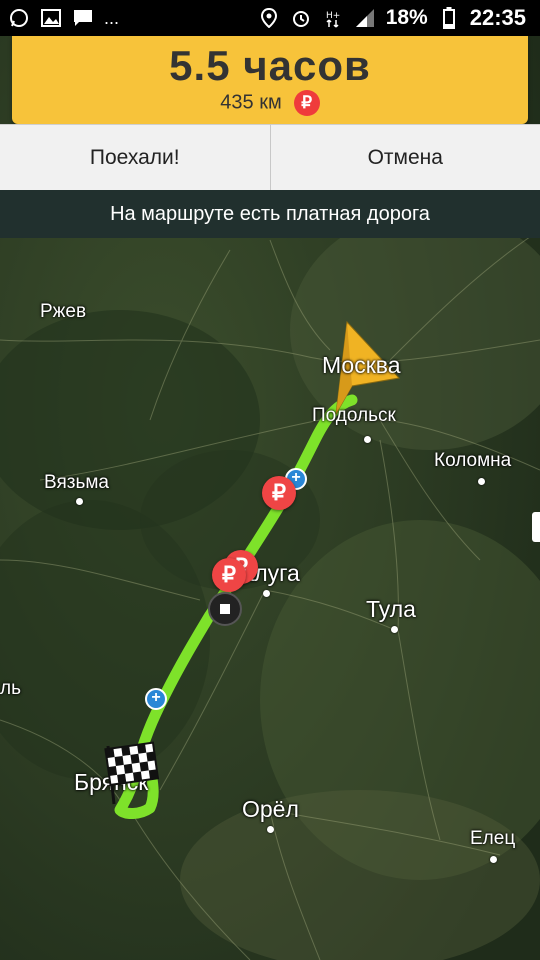  What do you see at coordinates (497, 17) in the screenshot?
I see `clock: 22:35` at bounding box center [497, 17].